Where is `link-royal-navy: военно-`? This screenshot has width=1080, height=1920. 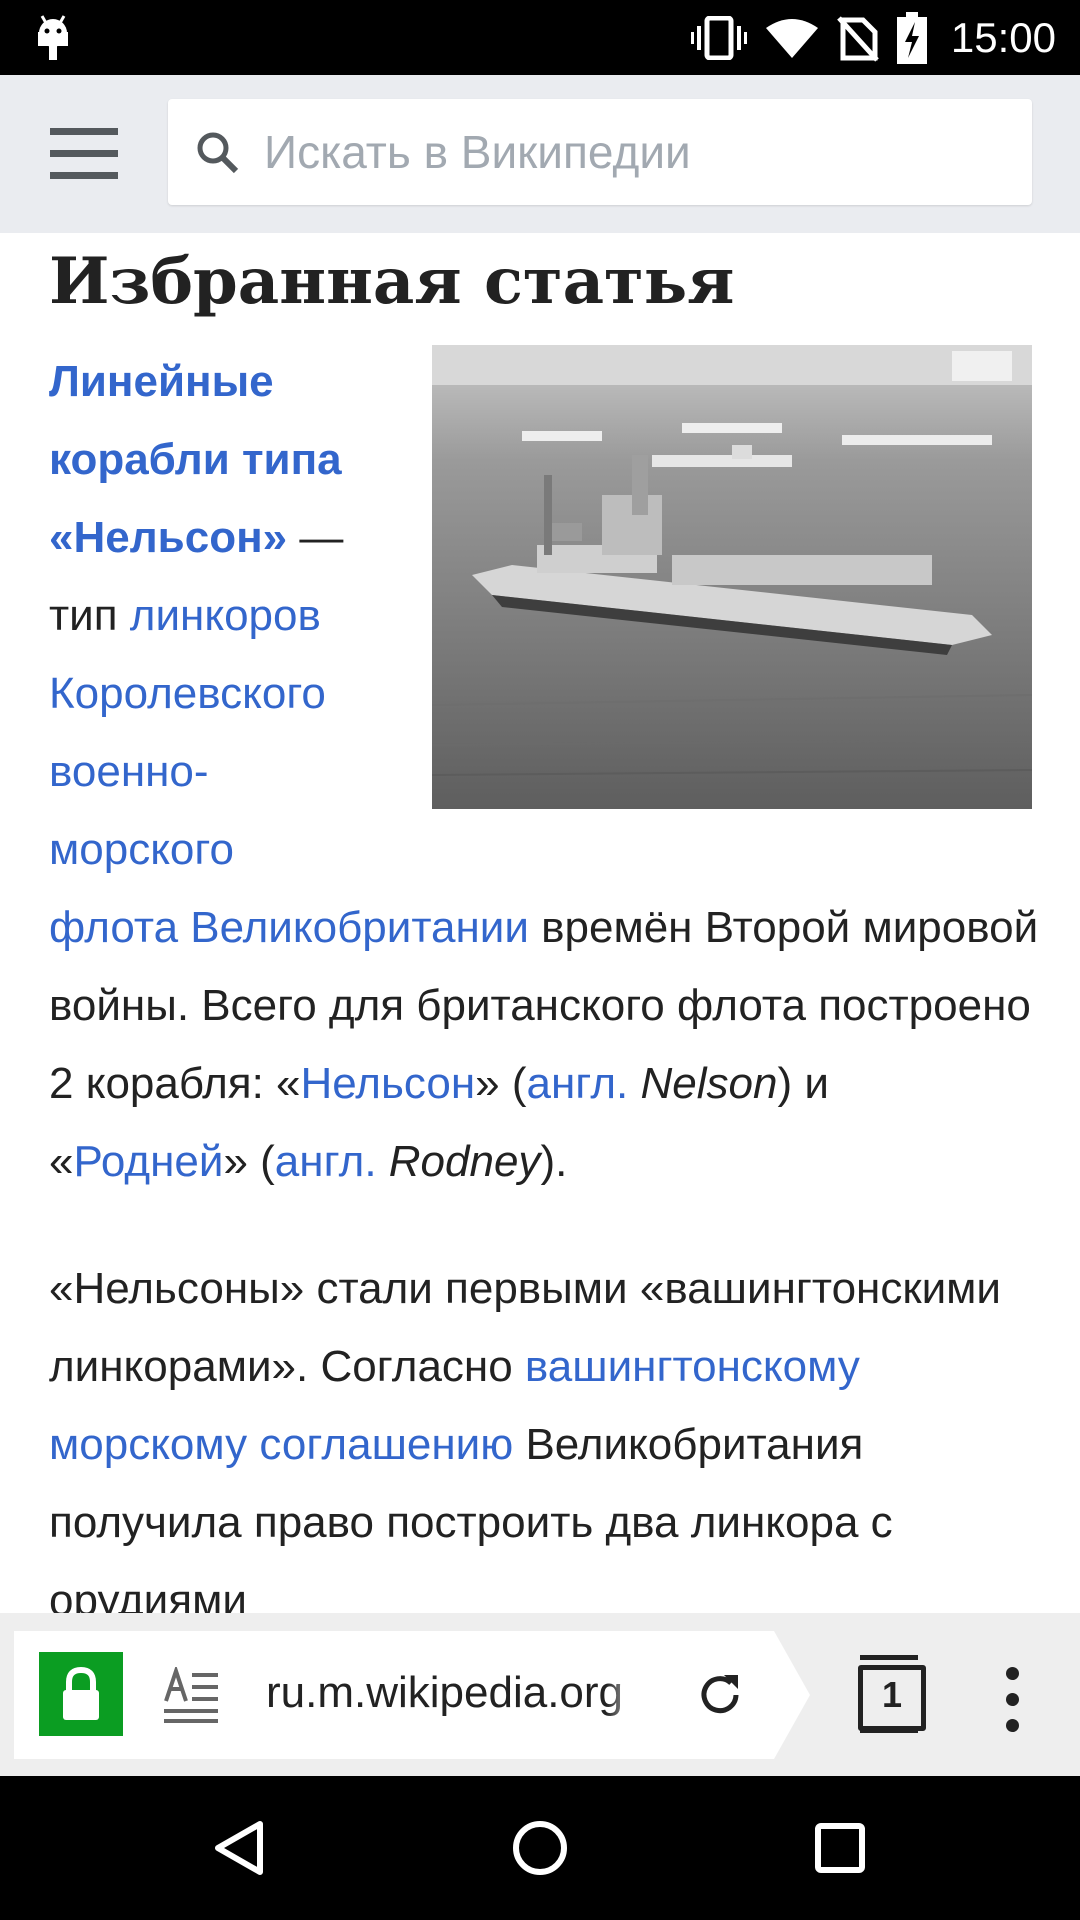 link-royal-navy: военно- is located at coordinates (129, 771).